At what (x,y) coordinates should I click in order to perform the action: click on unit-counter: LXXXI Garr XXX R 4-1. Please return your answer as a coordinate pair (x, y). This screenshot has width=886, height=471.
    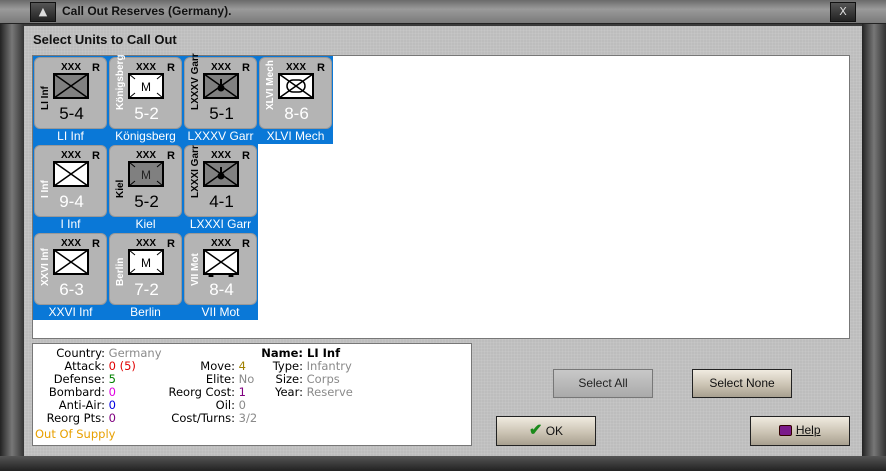
    Looking at the image, I should click on (220, 181).